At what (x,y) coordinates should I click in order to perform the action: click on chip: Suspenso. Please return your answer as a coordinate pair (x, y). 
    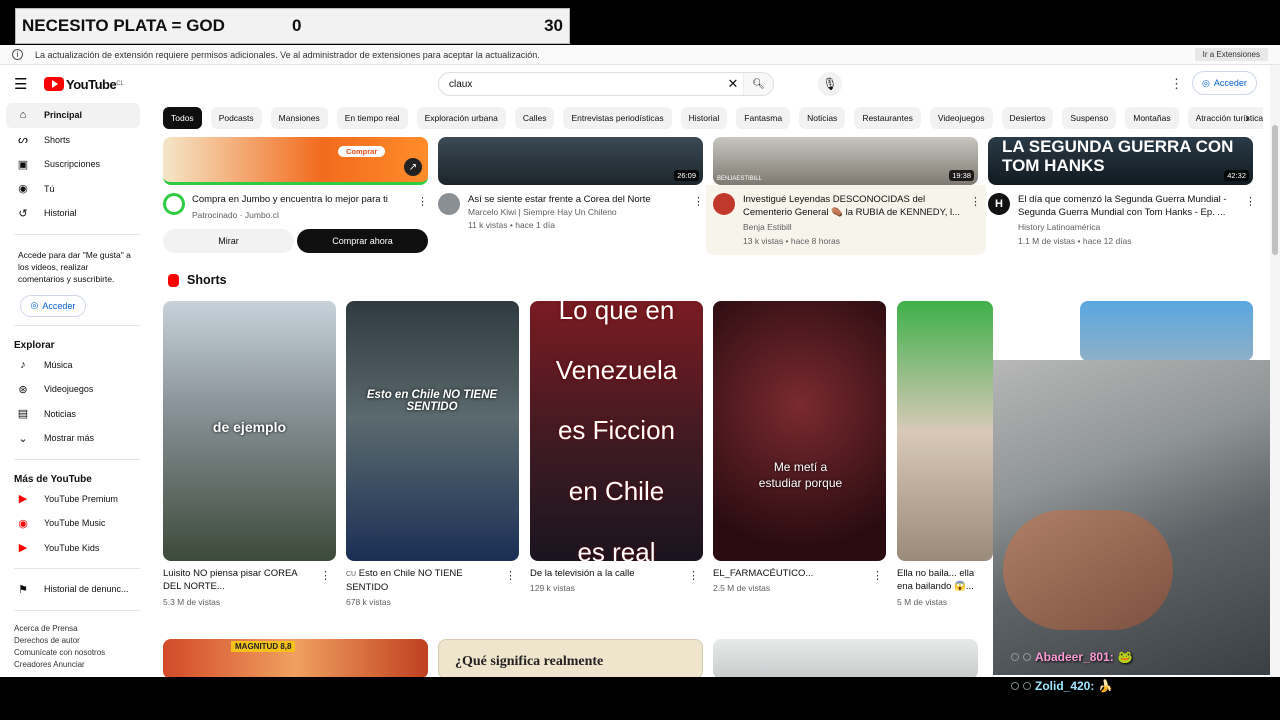
    Looking at the image, I should click on (1089, 118).